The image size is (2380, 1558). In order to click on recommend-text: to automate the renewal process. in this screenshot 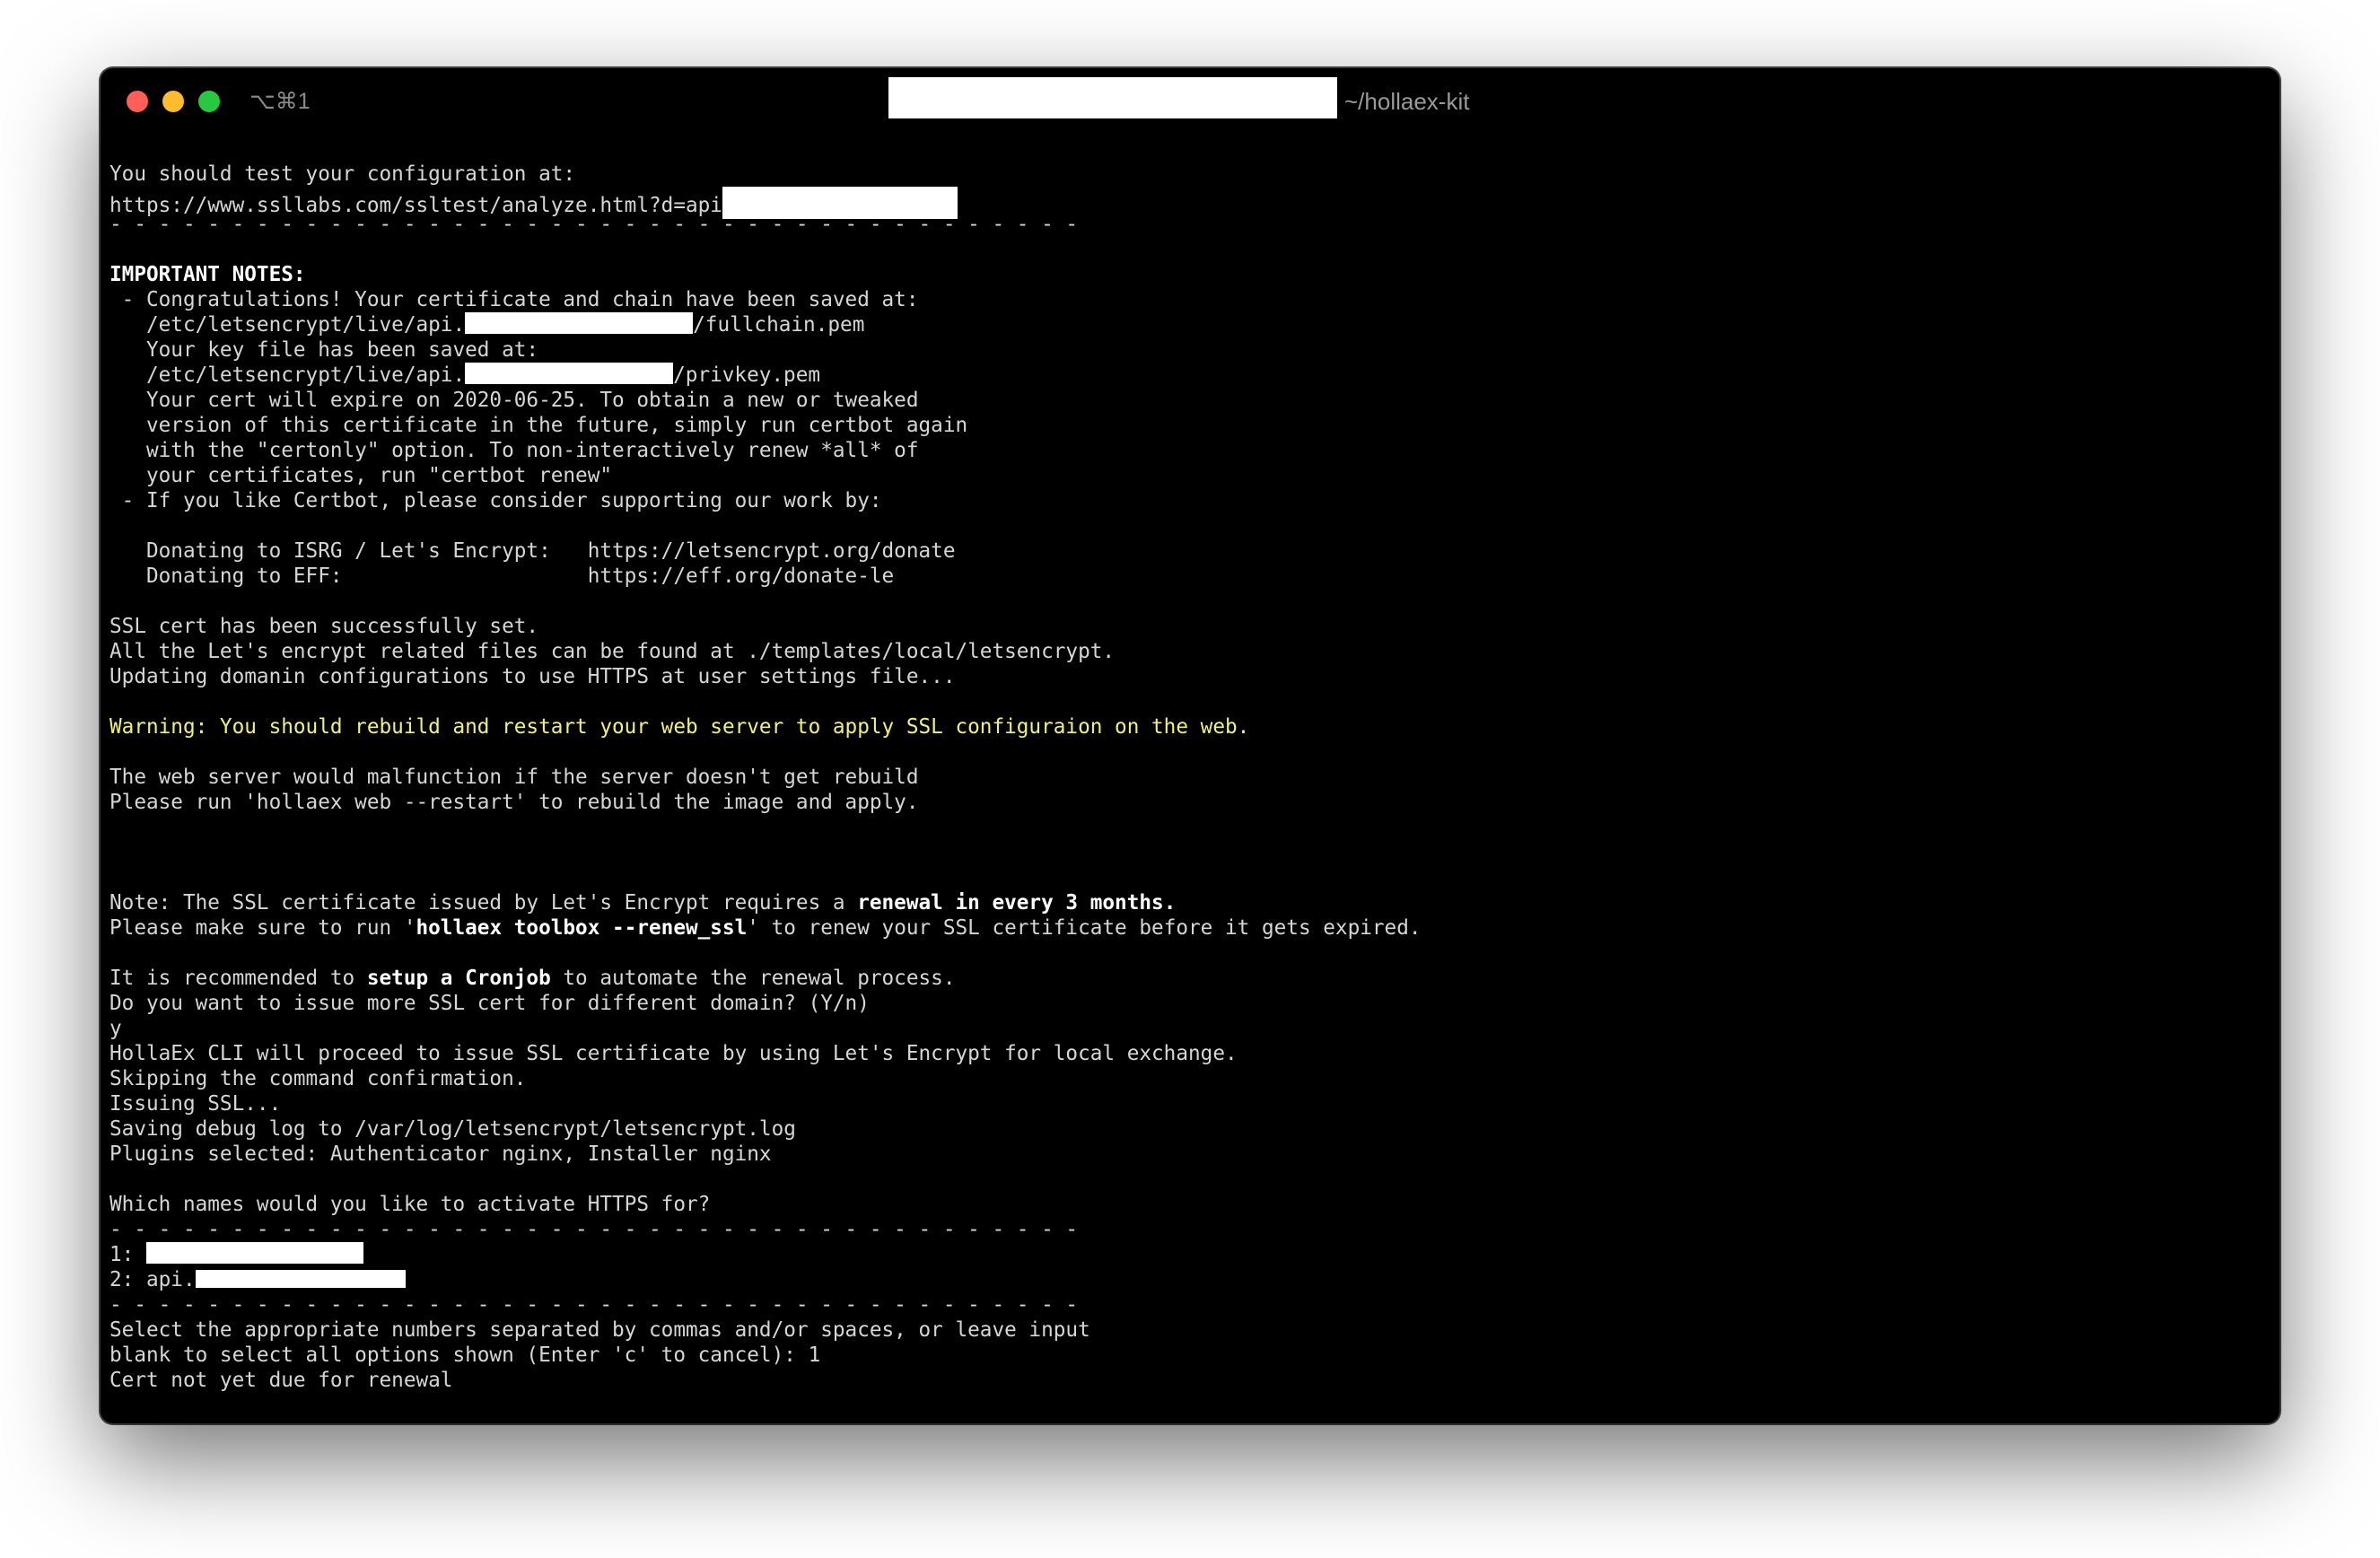, I will do `click(753, 979)`.